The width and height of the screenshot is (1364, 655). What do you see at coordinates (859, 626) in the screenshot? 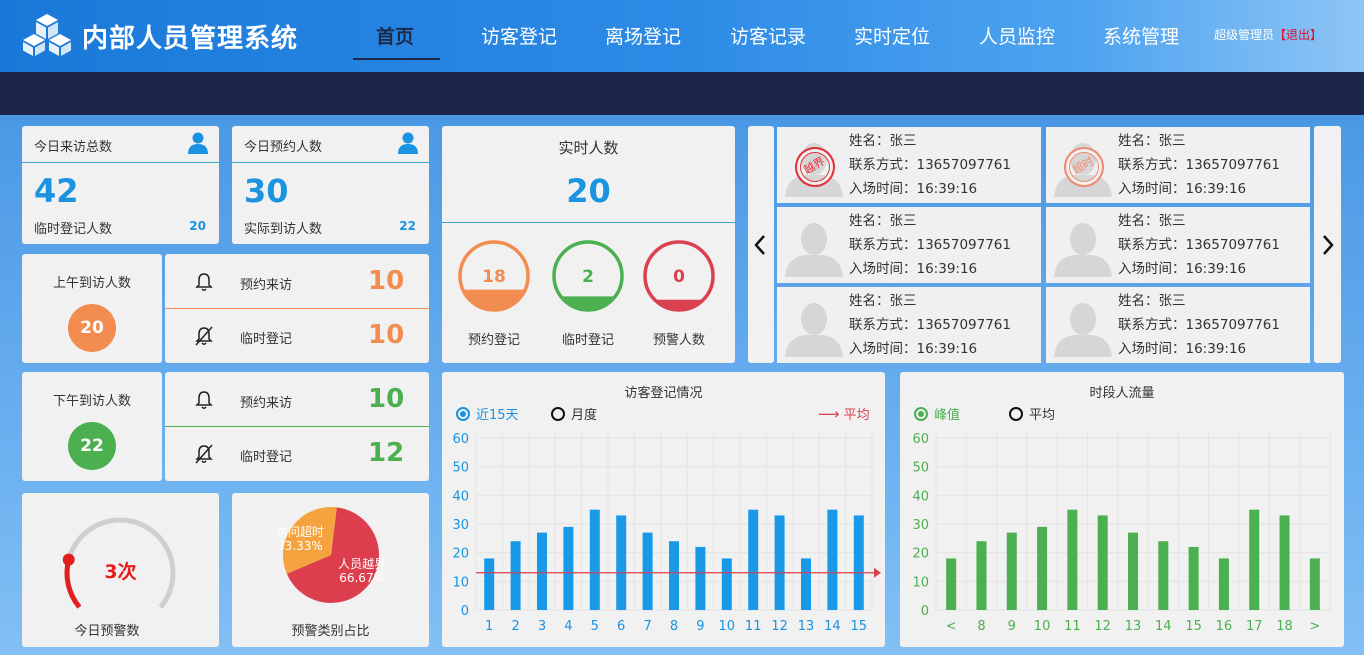
I see `x-tick-label: 15` at bounding box center [859, 626].